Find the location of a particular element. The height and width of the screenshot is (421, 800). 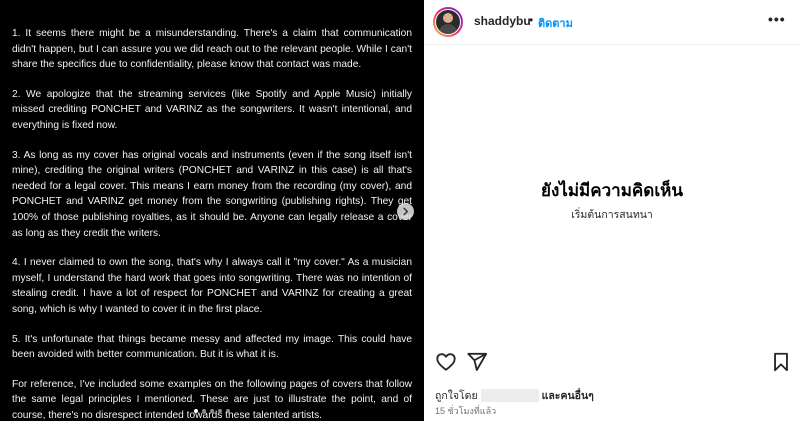

carousel-indicator is located at coordinates (212, 411).